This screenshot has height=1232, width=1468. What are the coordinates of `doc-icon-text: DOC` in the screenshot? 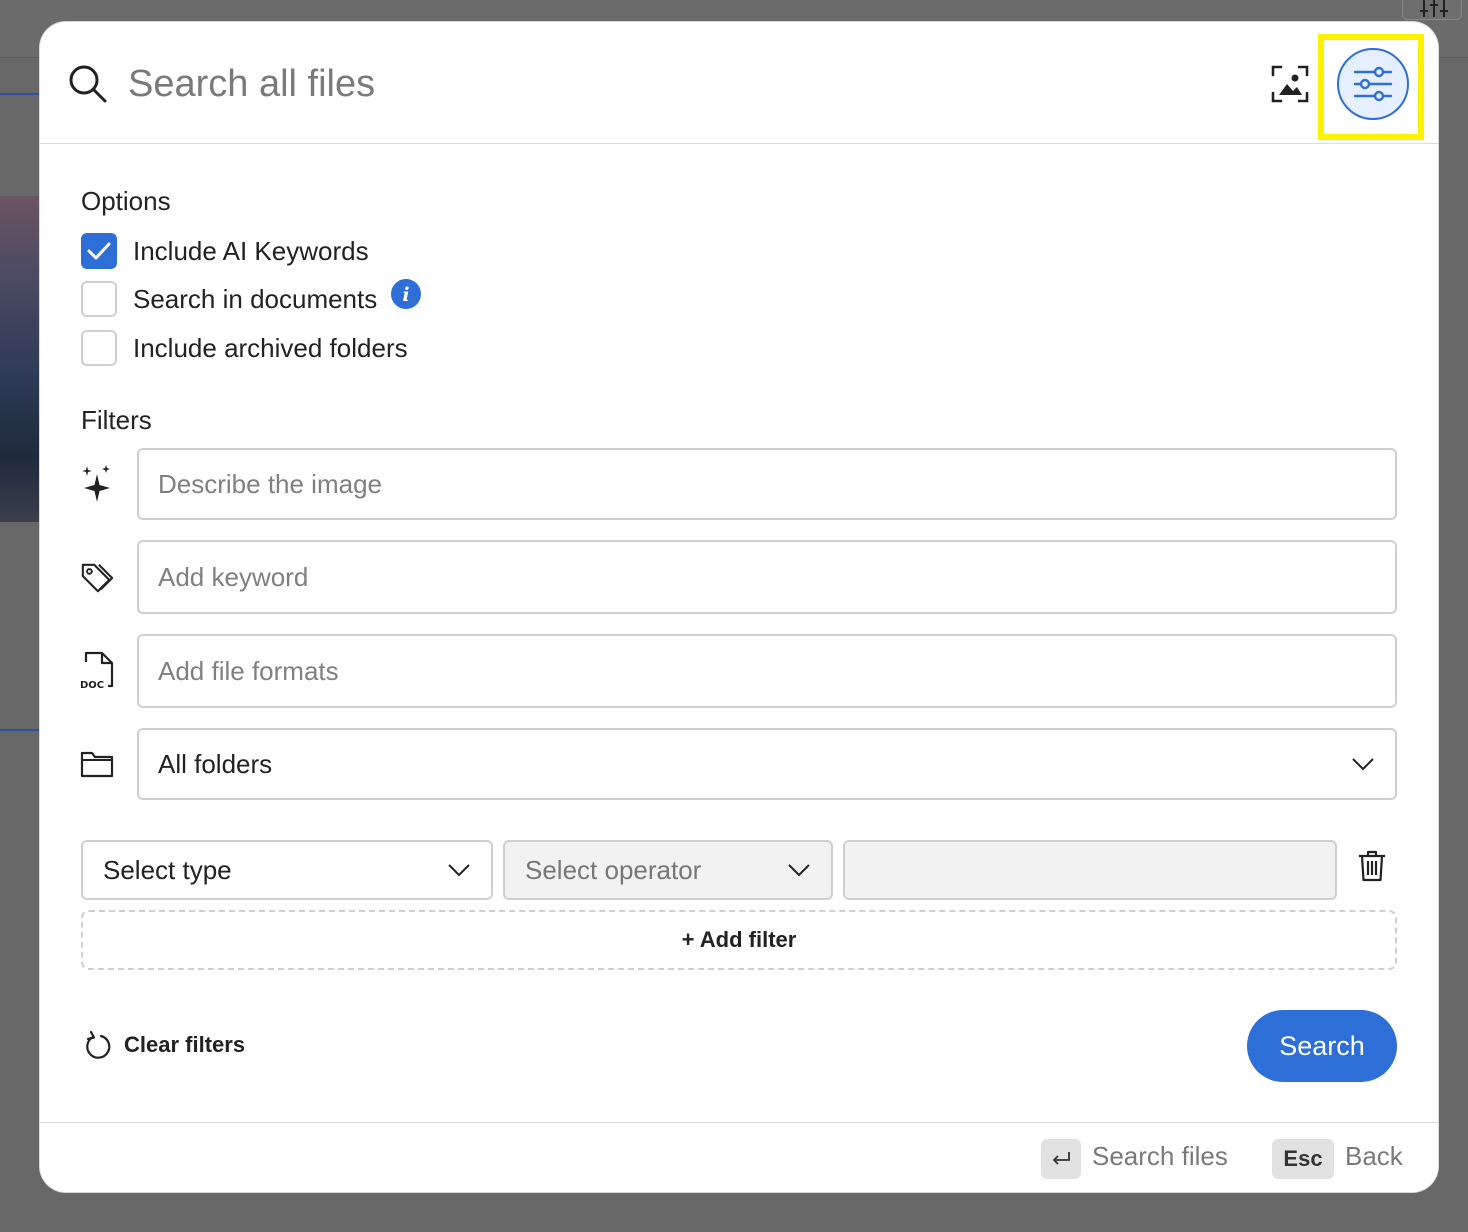 It's located at (92, 685).